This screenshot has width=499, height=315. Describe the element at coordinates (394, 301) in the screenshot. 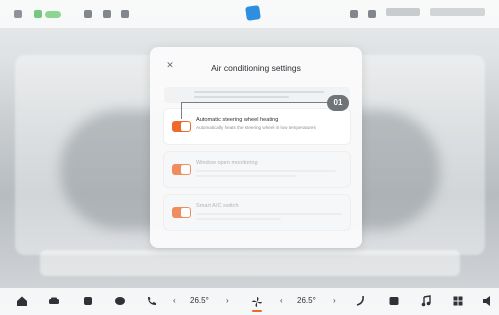

I see `media-icon` at that location.